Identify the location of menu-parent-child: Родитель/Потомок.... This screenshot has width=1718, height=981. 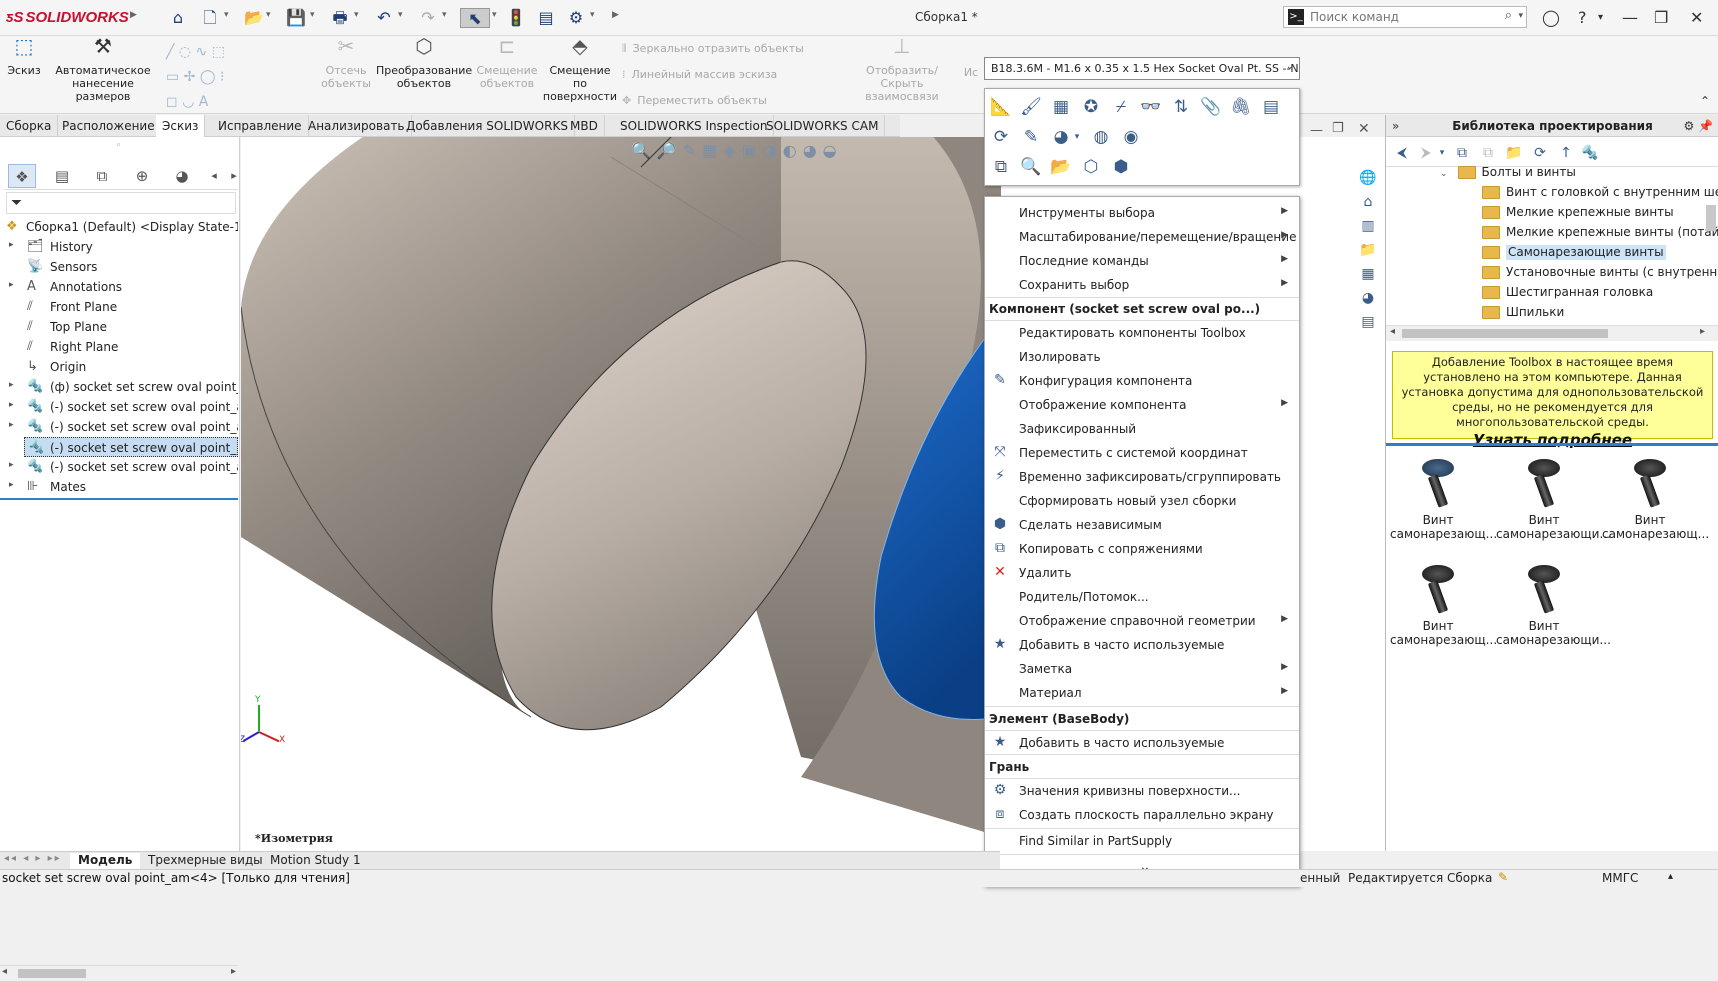
(1142, 597).